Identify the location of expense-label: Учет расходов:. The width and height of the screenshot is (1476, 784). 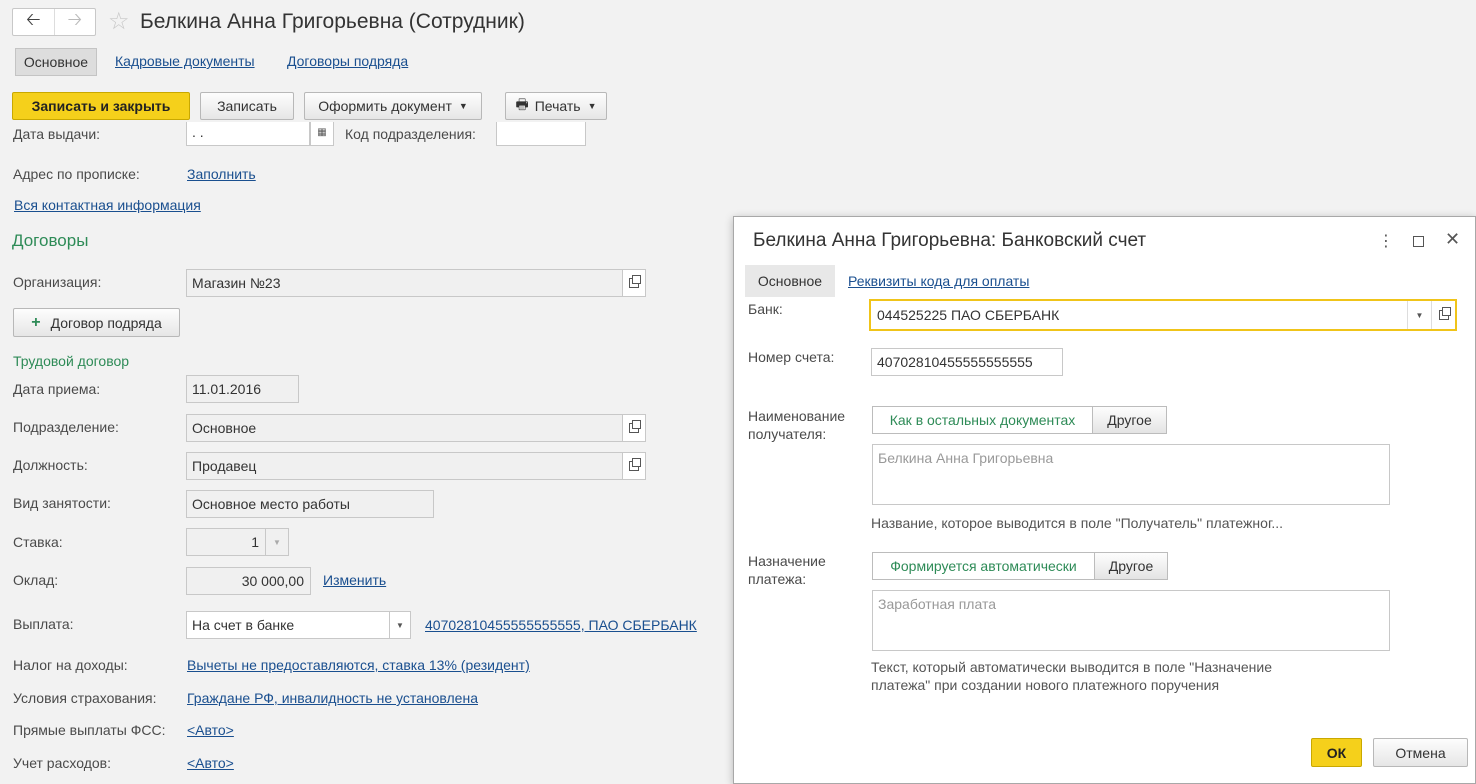
(62, 763).